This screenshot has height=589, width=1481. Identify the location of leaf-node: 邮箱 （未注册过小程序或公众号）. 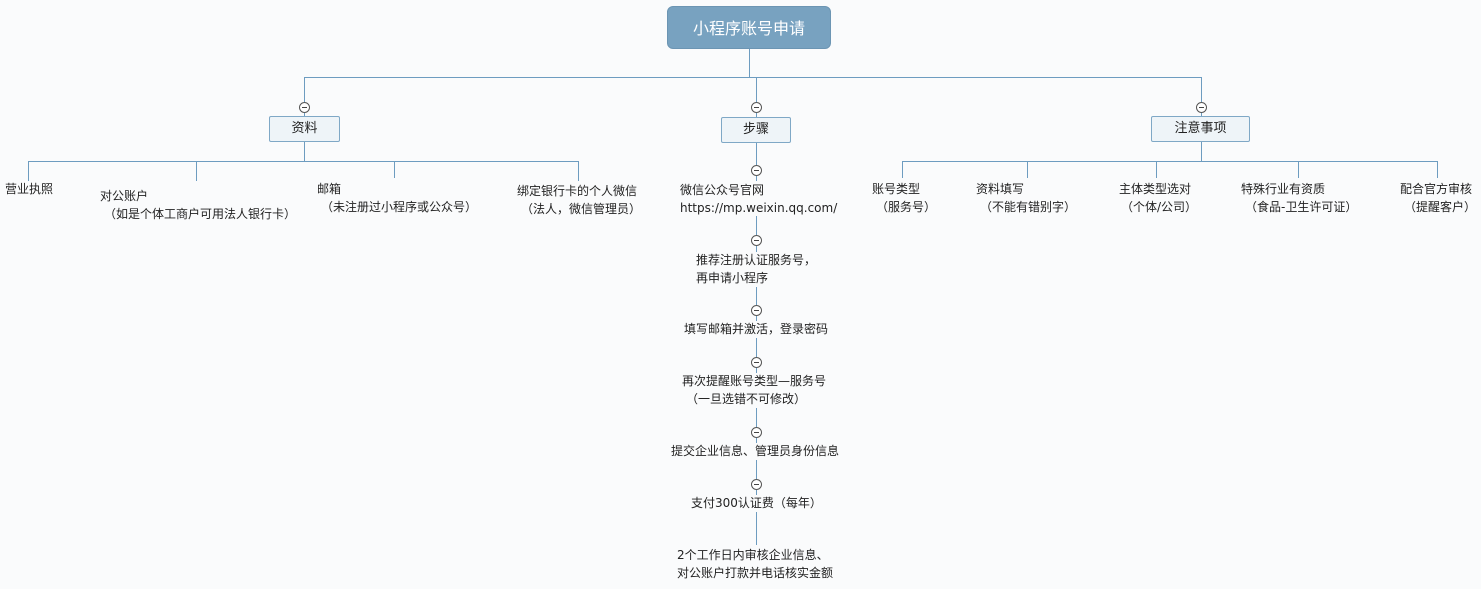
(397, 198).